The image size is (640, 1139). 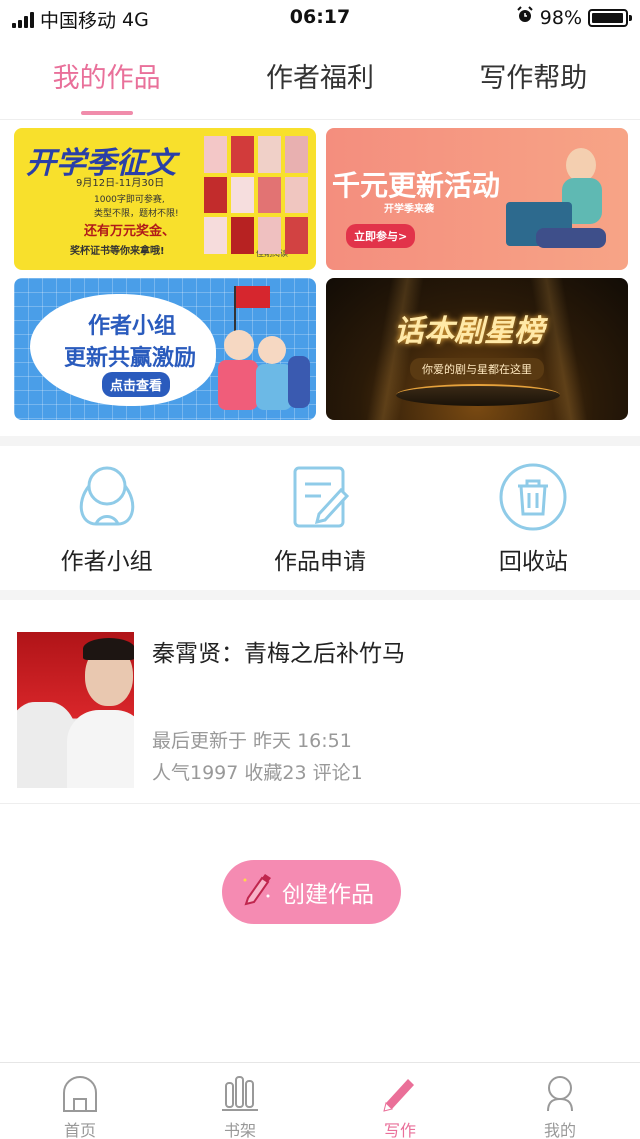 I want to click on photo-collage, so click(x=256, y=195).